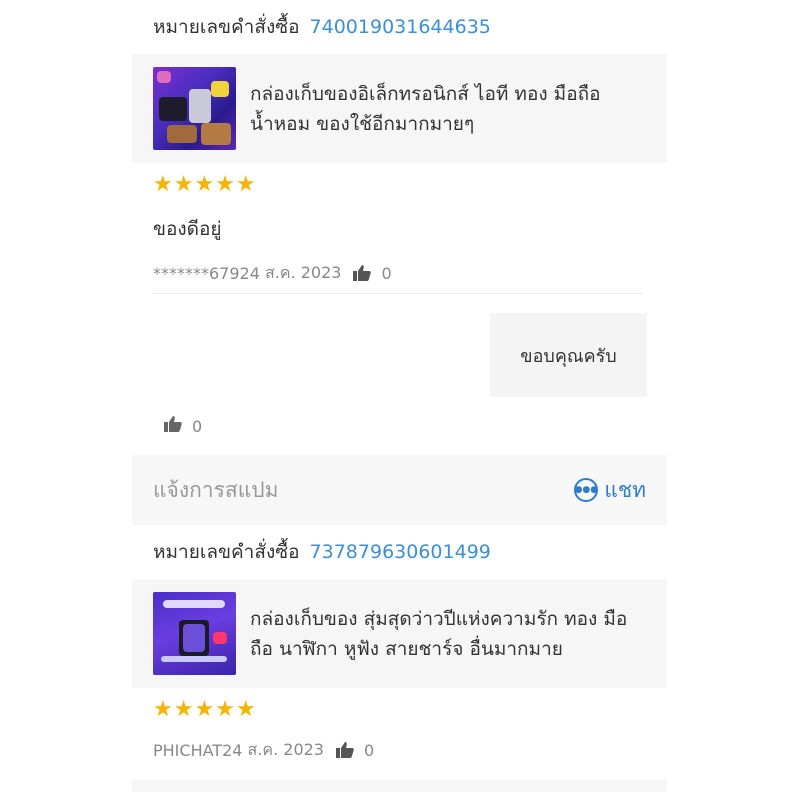 This screenshot has height=800, width=800. What do you see at coordinates (399, 750) in the screenshot?
I see `review-meta: PHICHAT24 ส.ค. 2023 0` at bounding box center [399, 750].